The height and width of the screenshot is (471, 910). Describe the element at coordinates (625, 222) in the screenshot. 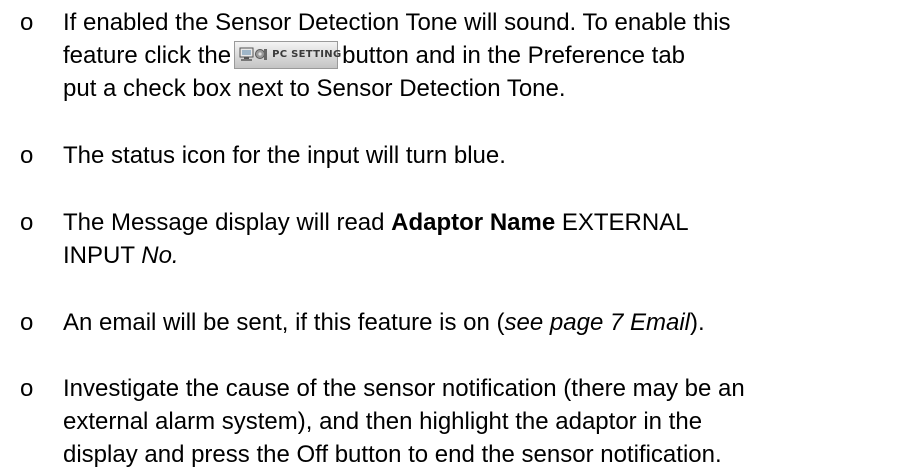

I see `item-3-line-1-post: EXTERNAL` at that location.